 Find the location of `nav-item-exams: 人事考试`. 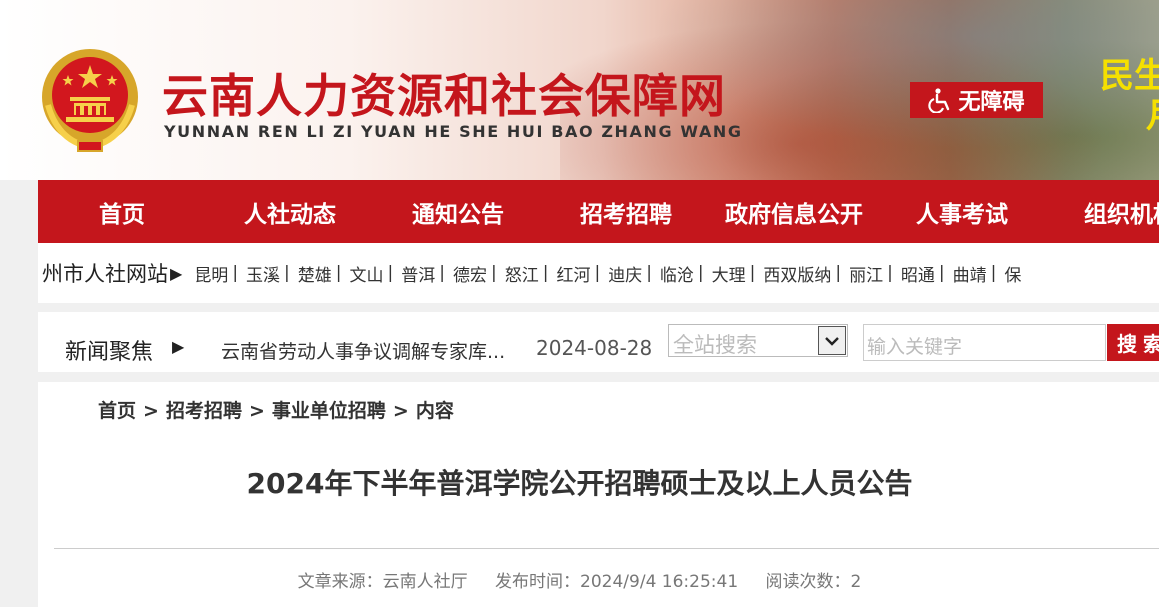

nav-item-exams: 人事考试 is located at coordinates (962, 211).